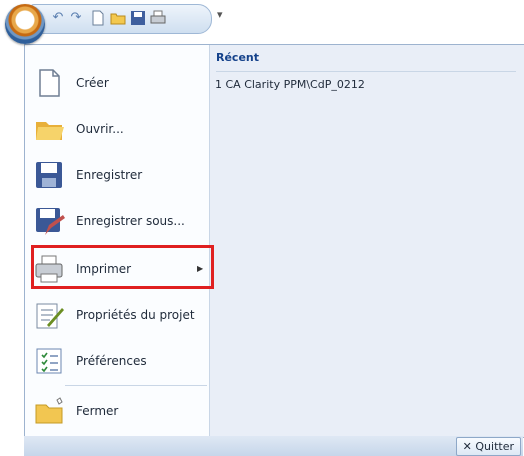  What do you see at coordinates (50, 221) in the screenshot?
I see `save-as-icon` at bounding box center [50, 221].